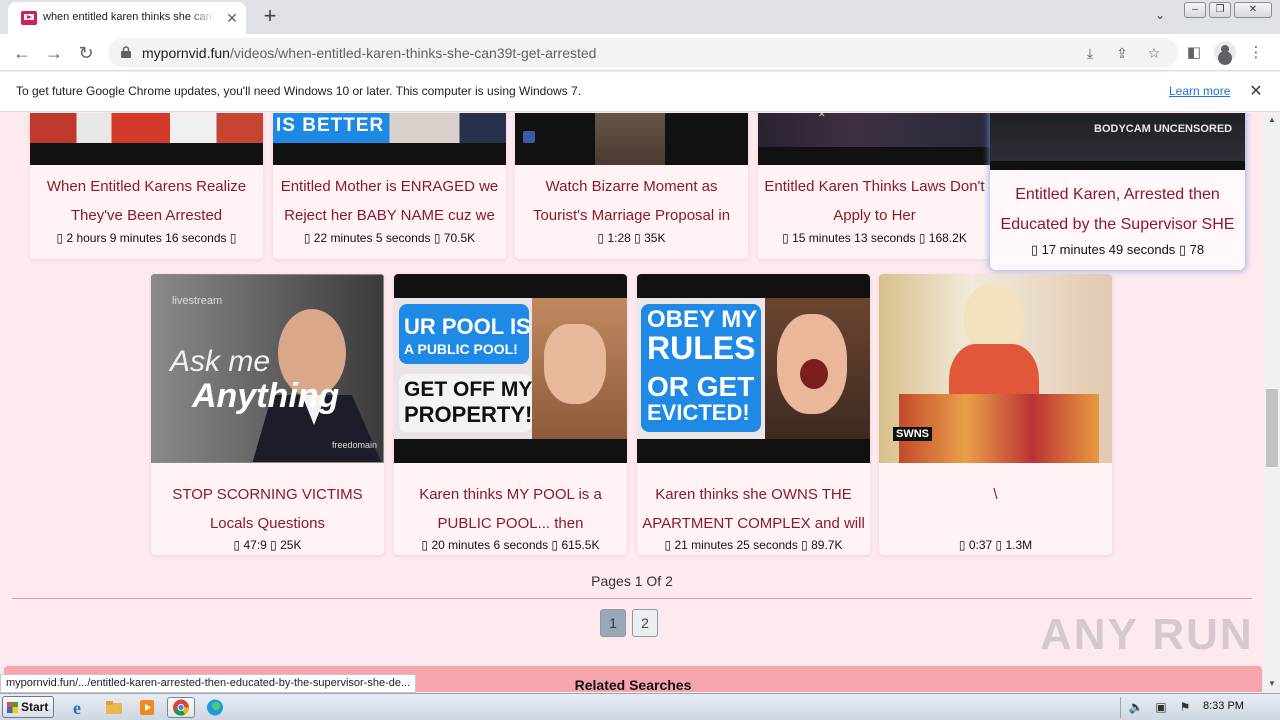  Describe the element at coordinates (632, 581) in the screenshot. I see `pagination-label: Pages 1 Of 2` at that location.